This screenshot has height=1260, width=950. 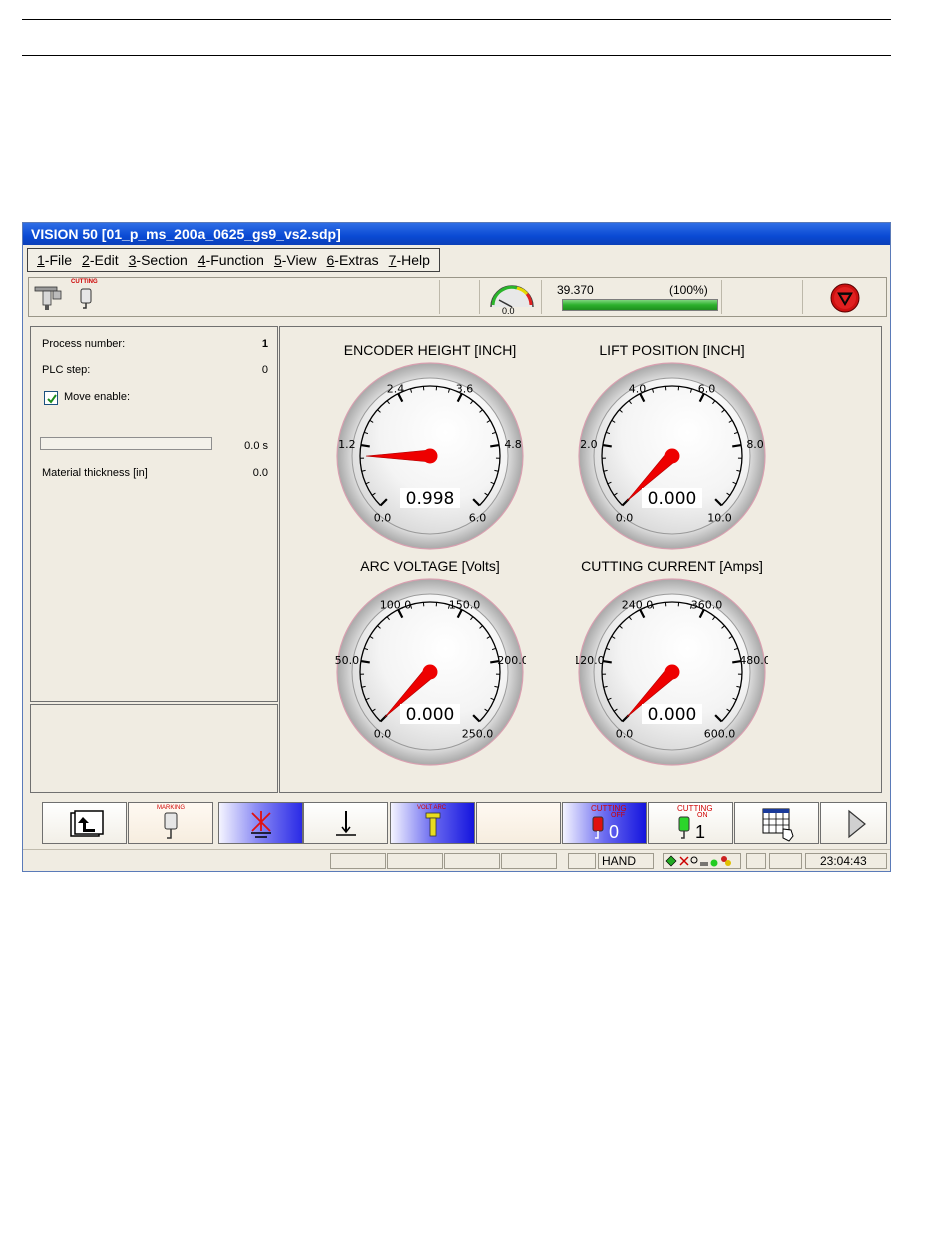 I want to click on emergency-stop-icon, so click(x=845, y=298).